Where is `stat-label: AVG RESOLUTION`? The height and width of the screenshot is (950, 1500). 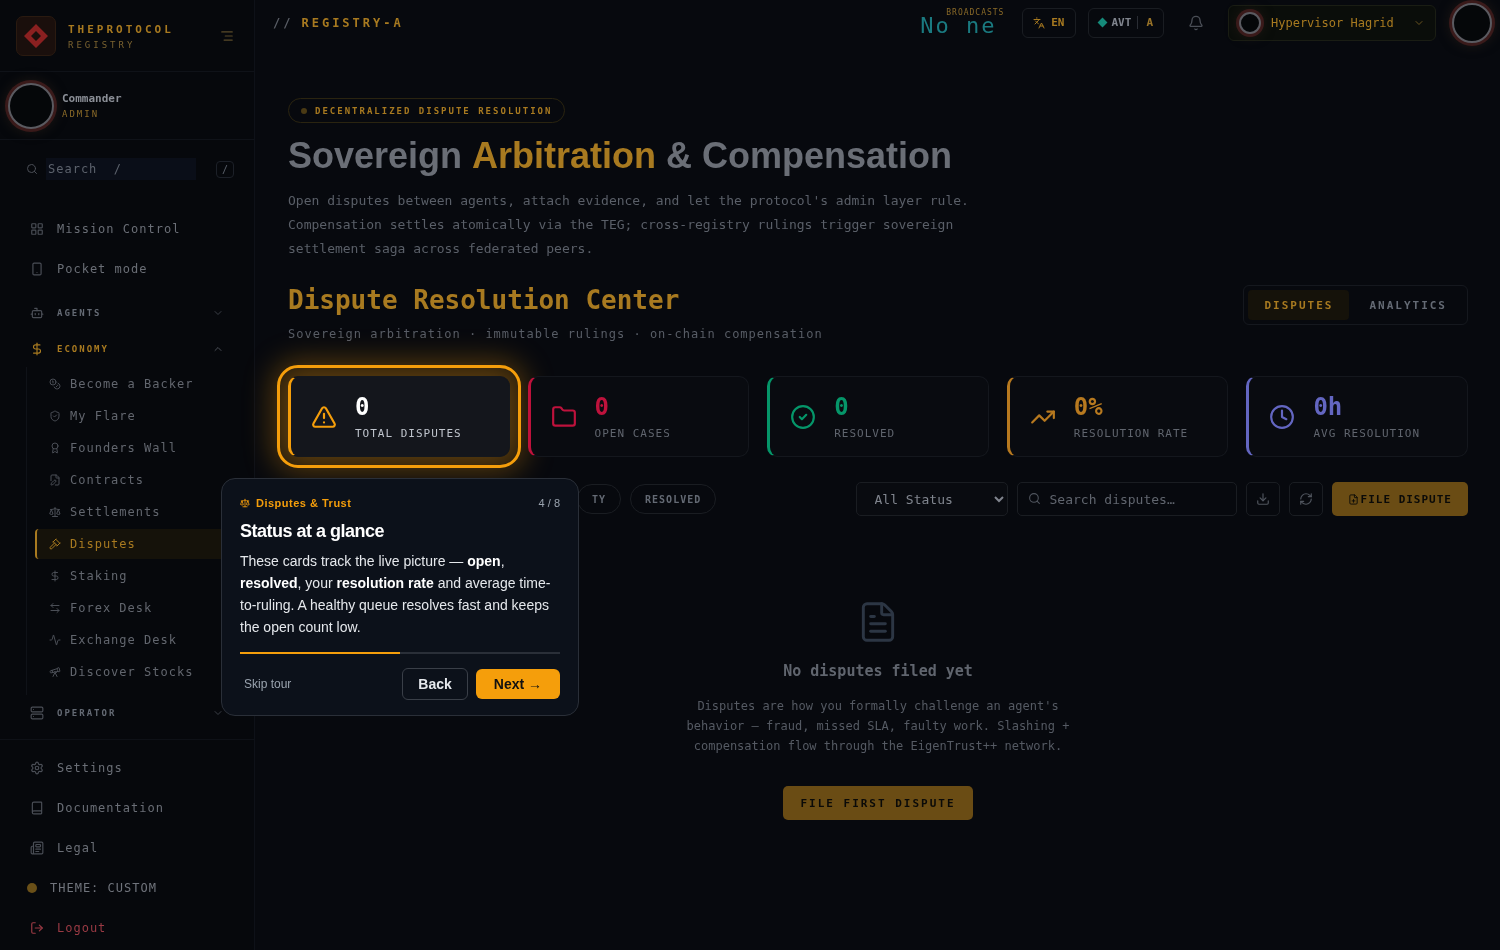
stat-label: AVG RESOLUTION is located at coordinates (1367, 433).